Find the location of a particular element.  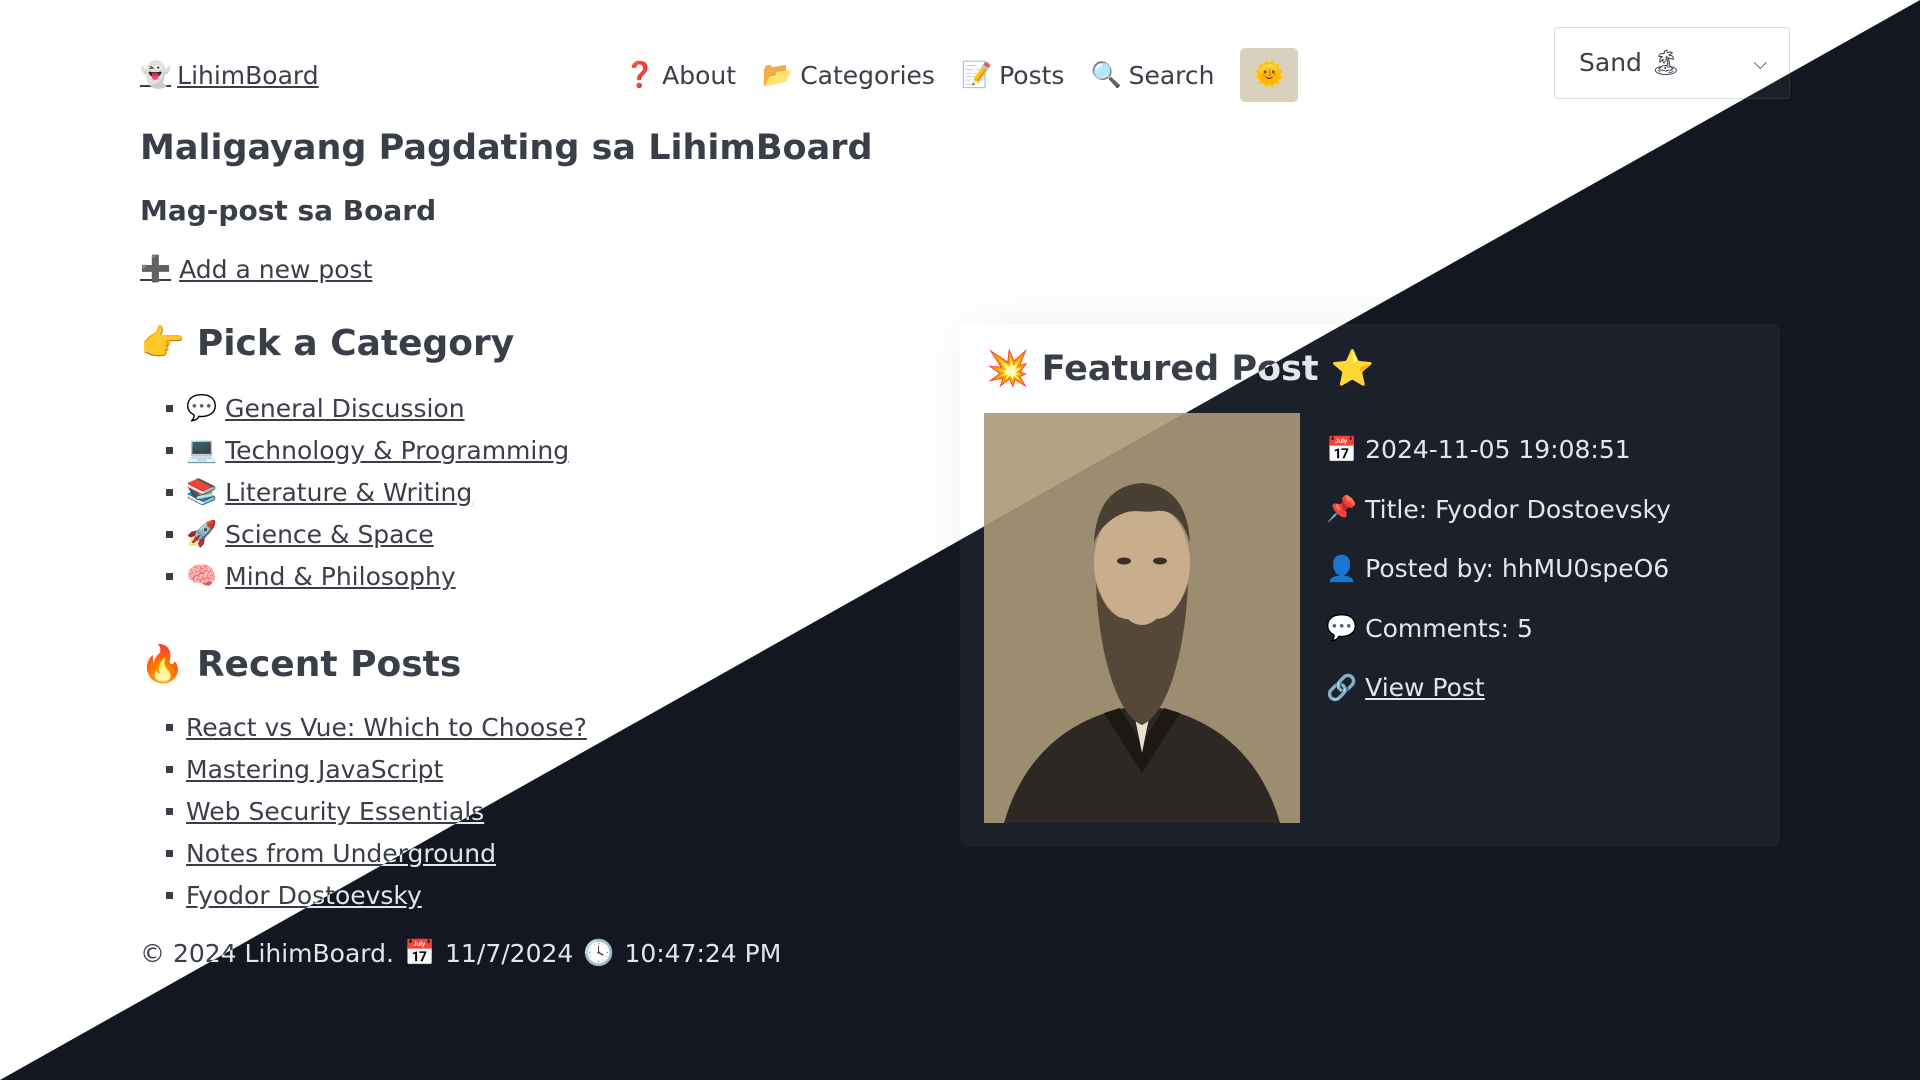

recent-heading: 🔥 Recent Posts is located at coordinates (301, 664).